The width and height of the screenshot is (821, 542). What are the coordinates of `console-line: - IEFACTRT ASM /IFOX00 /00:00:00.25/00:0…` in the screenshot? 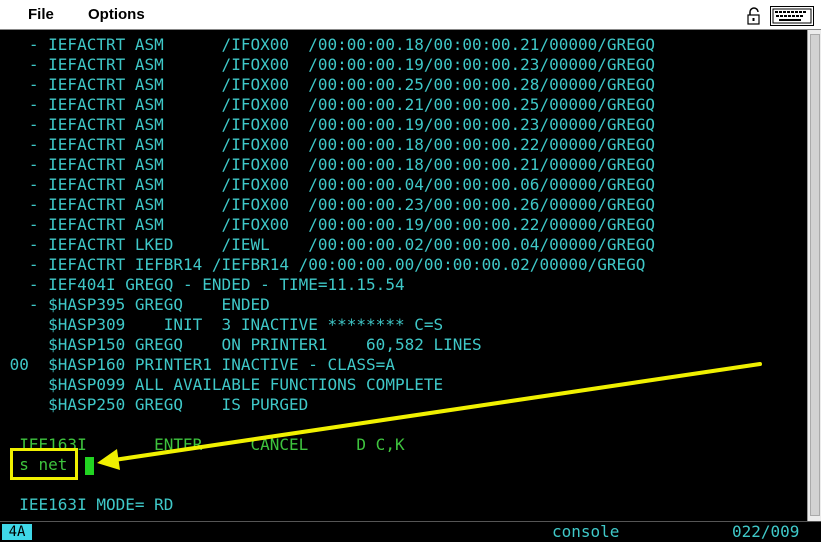 It's located at (328, 84).